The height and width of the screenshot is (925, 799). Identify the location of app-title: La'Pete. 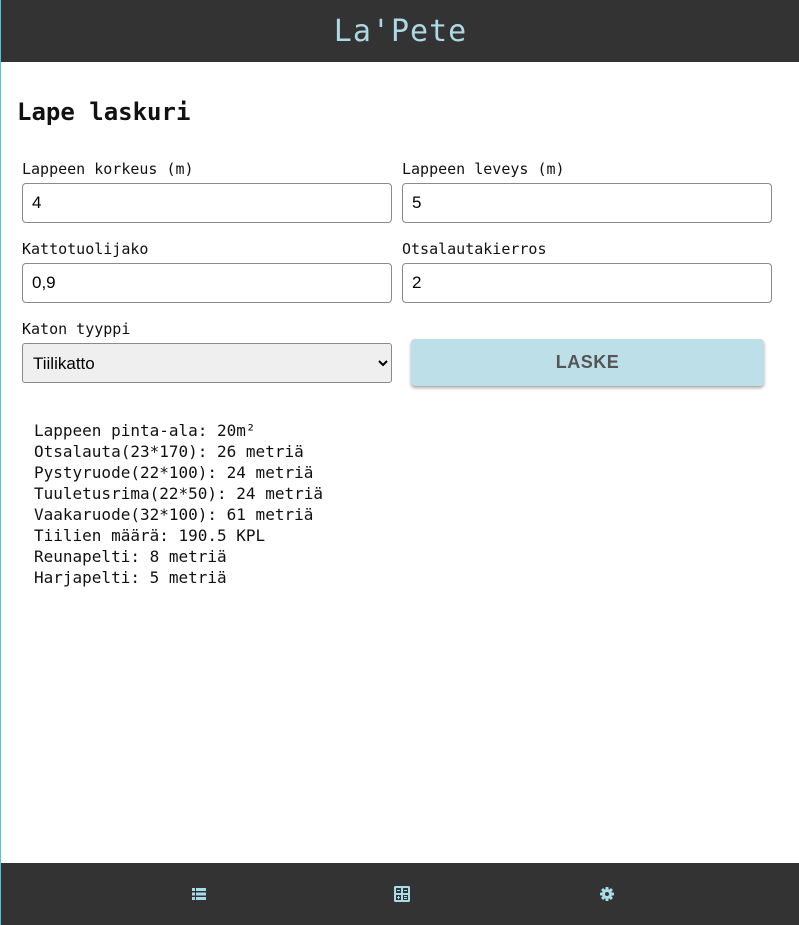
(400, 31).